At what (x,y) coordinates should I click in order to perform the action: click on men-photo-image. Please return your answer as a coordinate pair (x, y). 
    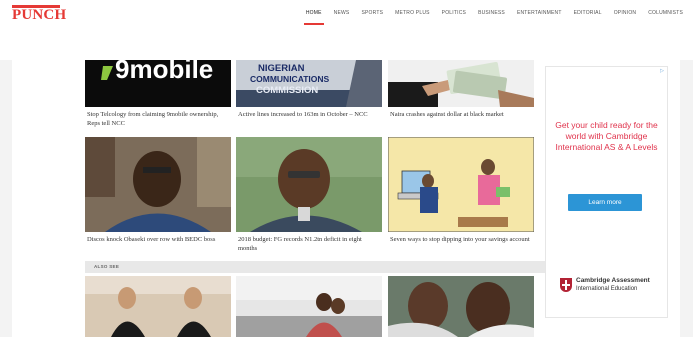
    Looking at the image, I should click on (461, 306).